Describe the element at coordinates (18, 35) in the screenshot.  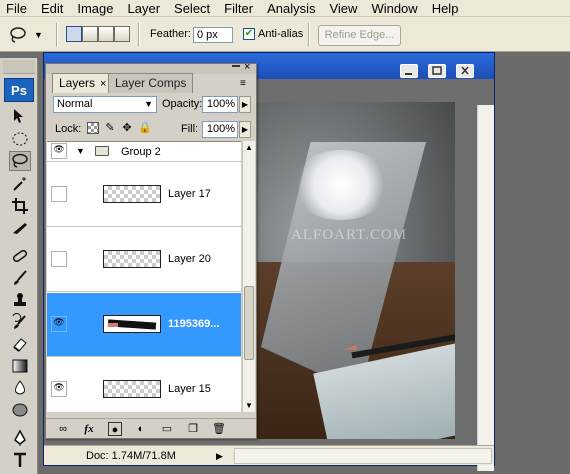
I see `lasso-icon` at that location.